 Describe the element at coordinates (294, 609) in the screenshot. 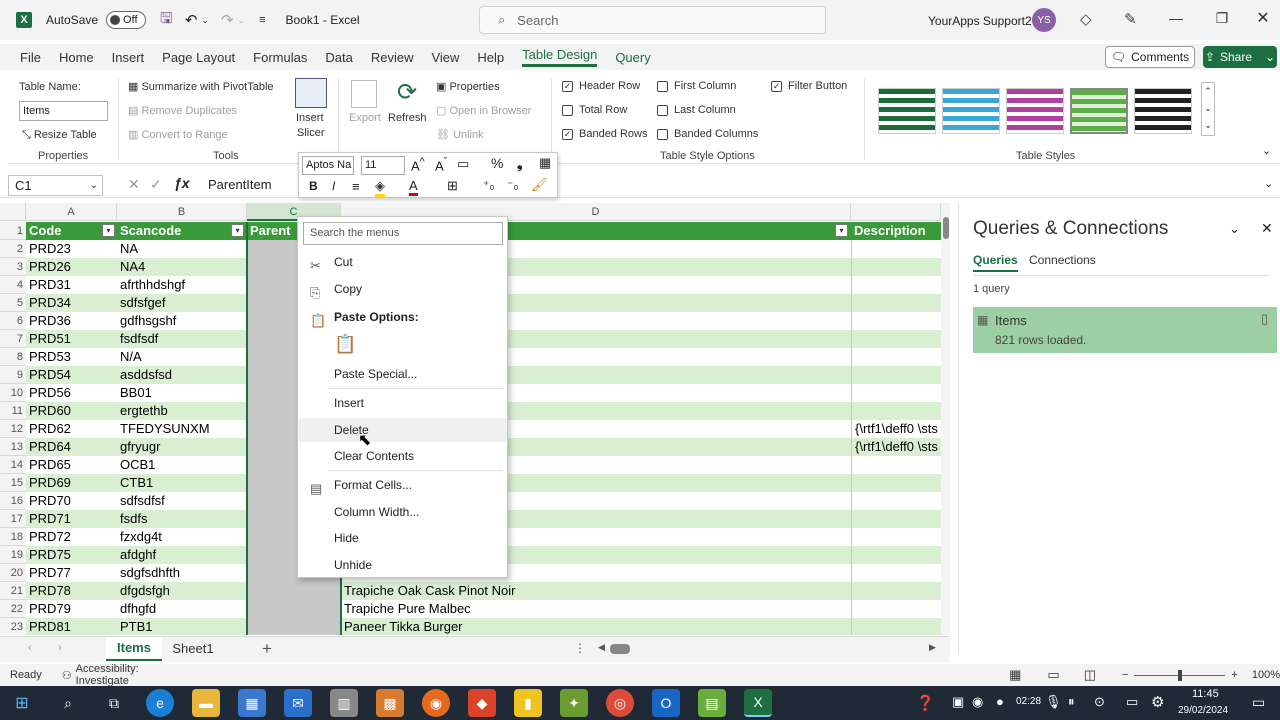

I see `cell-parent-selected` at that location.